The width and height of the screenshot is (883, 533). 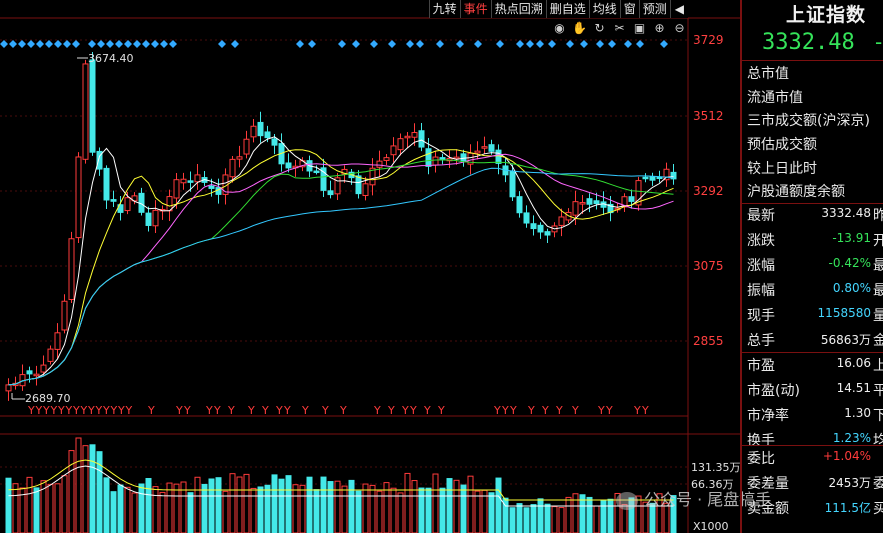 I want to click on toolbar-window-button: 窗, so click(x=629, y=9).